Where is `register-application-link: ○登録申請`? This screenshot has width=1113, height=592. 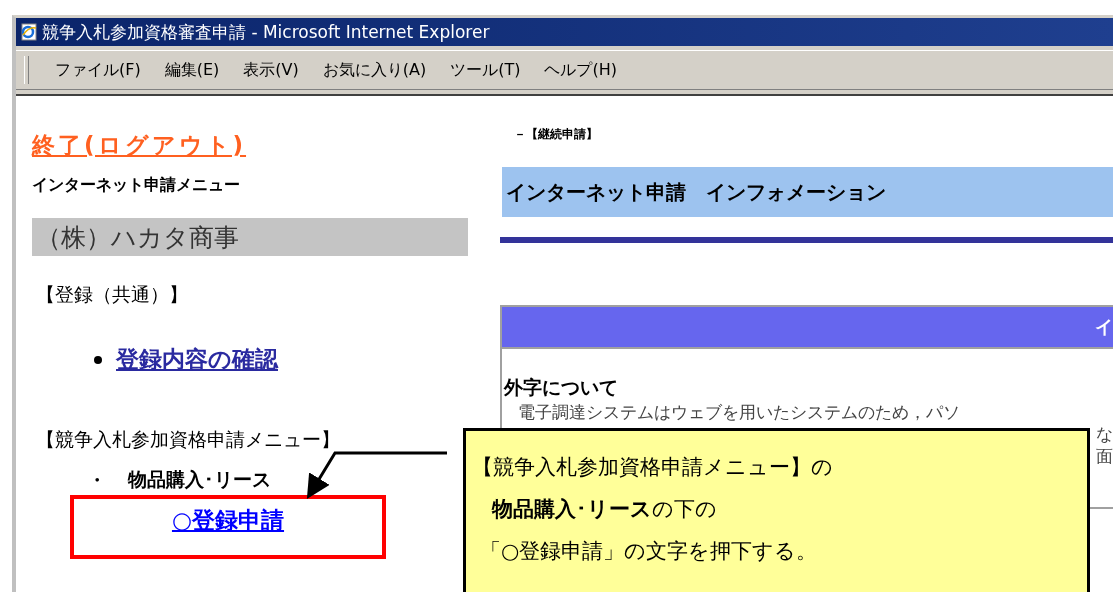
register-application-link: ○登録申請 is located at coordinates (228, 520).